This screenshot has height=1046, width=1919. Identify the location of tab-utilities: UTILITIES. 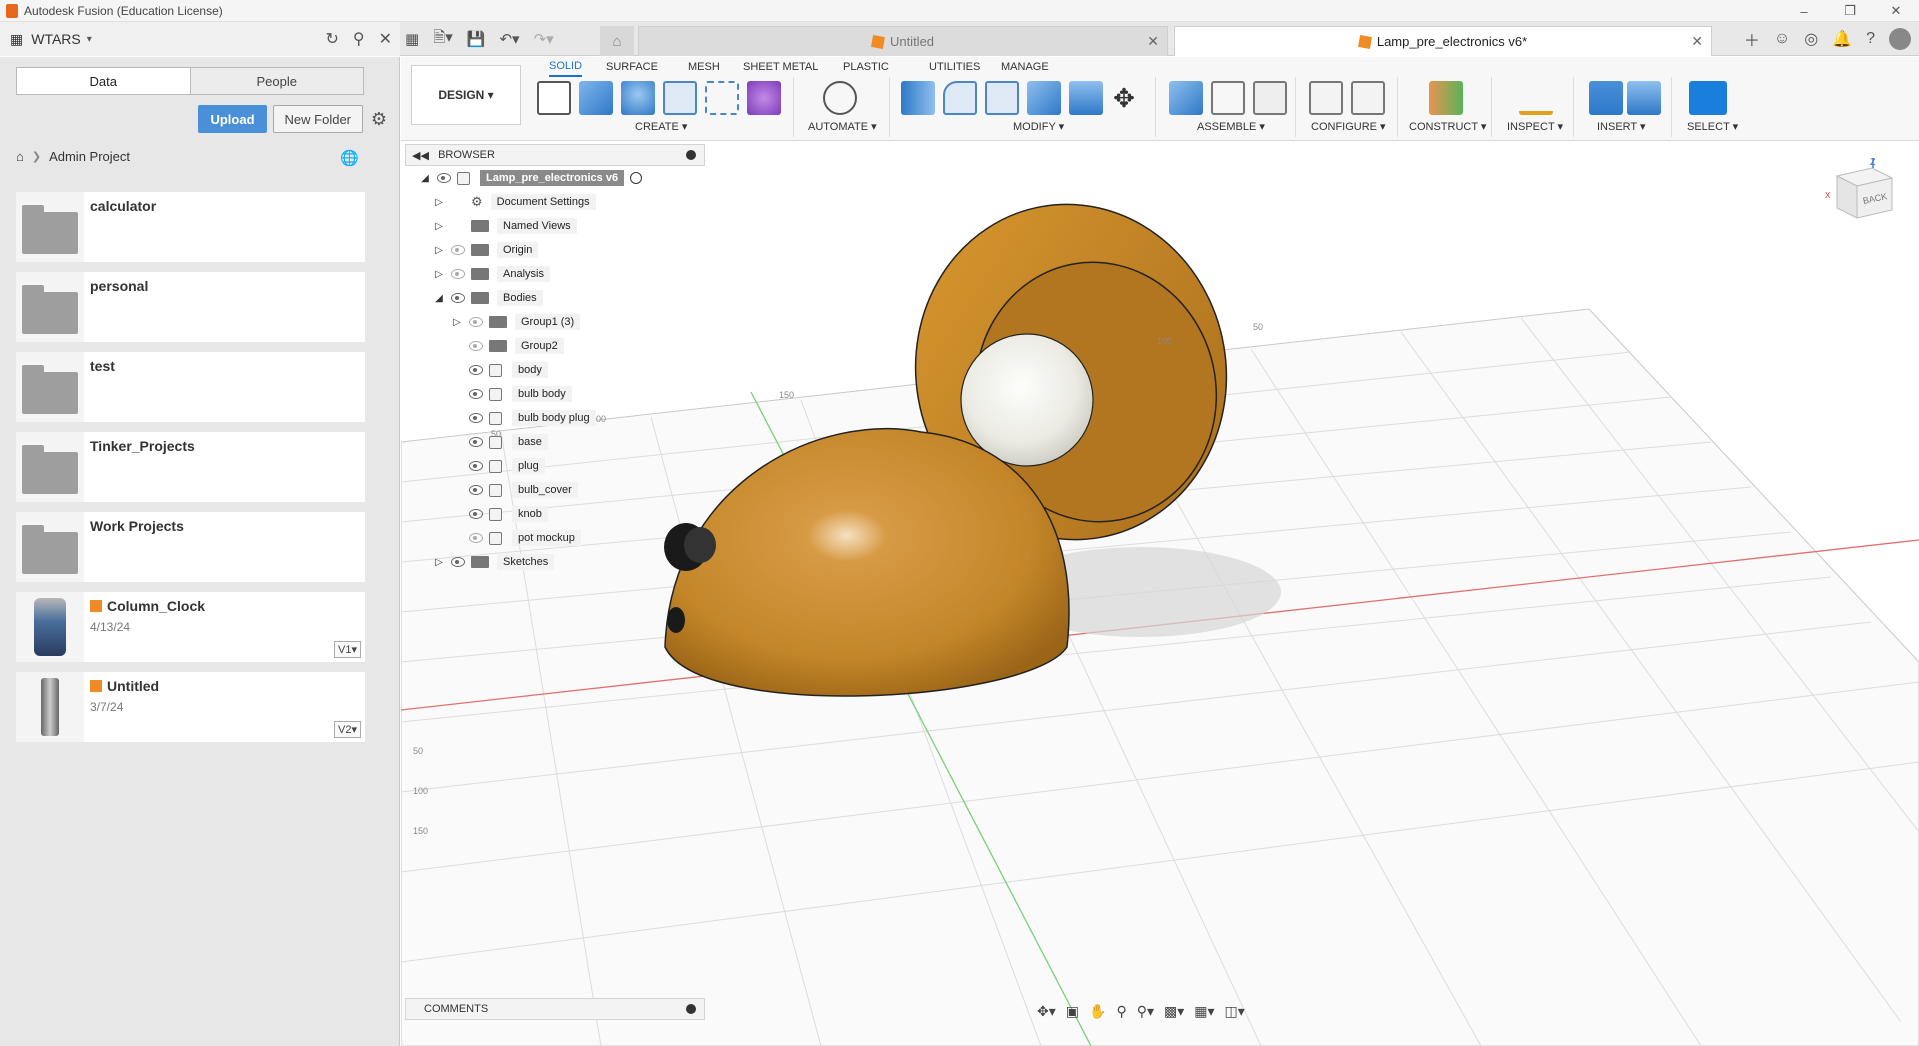
(954, 67).